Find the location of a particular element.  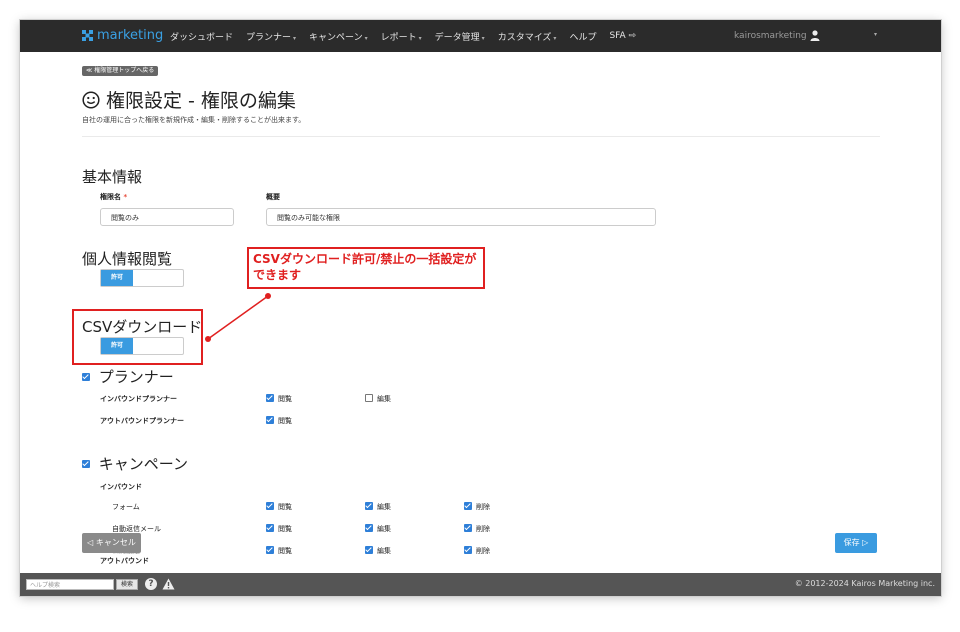

nav-data: データ管理 ▾ is located at coordinates (460, 36).